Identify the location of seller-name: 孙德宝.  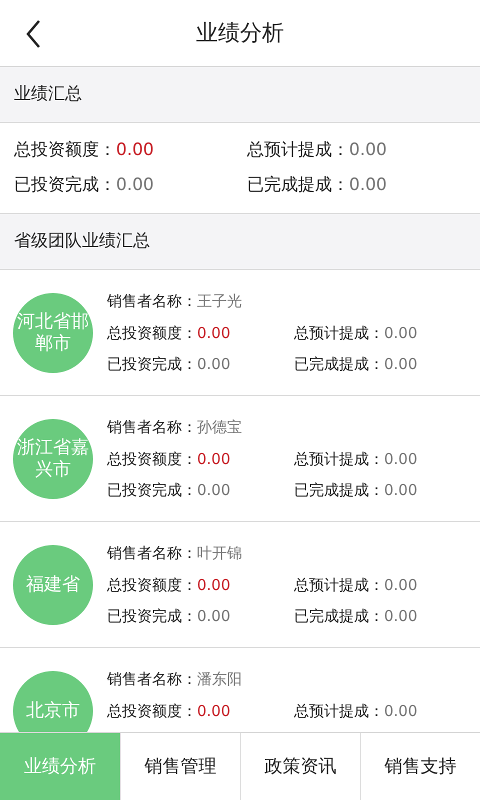
(219, 427).